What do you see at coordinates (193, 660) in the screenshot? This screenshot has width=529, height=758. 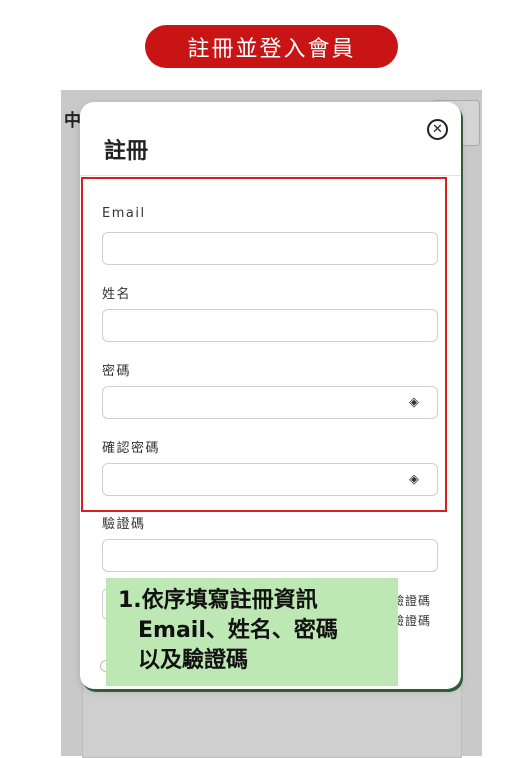 I see `instruction-line: 以及驗證碼` at bounding box center [193, 660].